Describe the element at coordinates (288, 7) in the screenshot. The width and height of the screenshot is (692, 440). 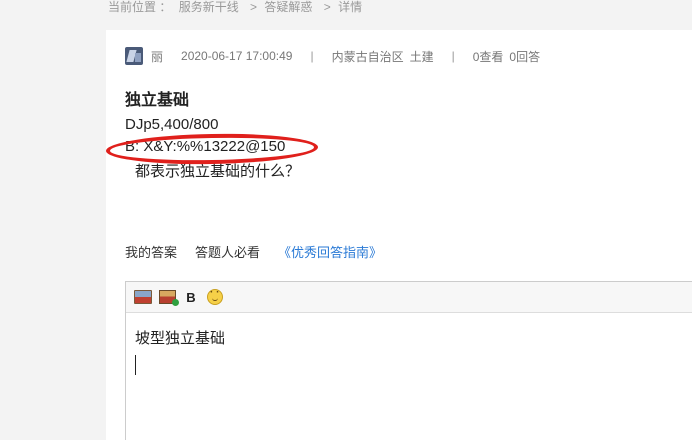
I see `breadcrumb-item-qa: 答疑解惑` at that location.